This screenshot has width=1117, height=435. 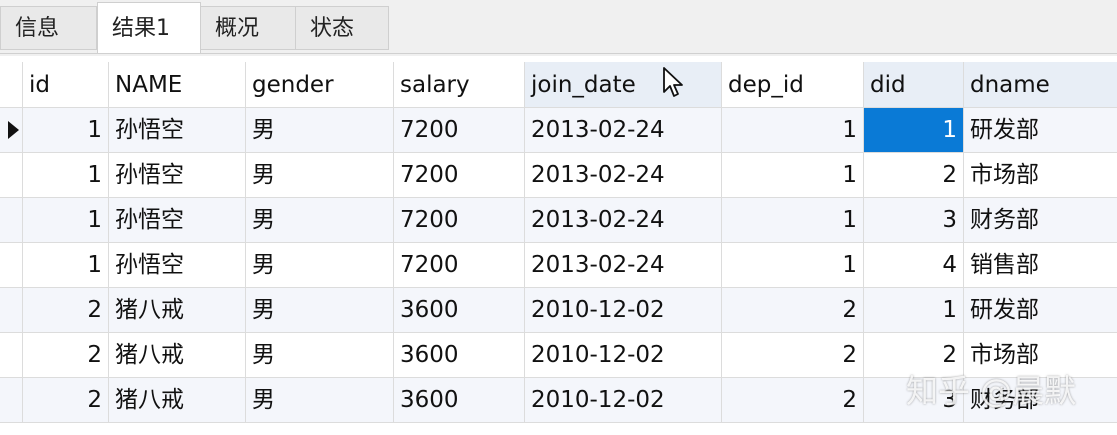 What do you see at coordinates (149, 28) in the screenshot?
I see `tab-result-1: 结果1` at bounding box center [149, 28].